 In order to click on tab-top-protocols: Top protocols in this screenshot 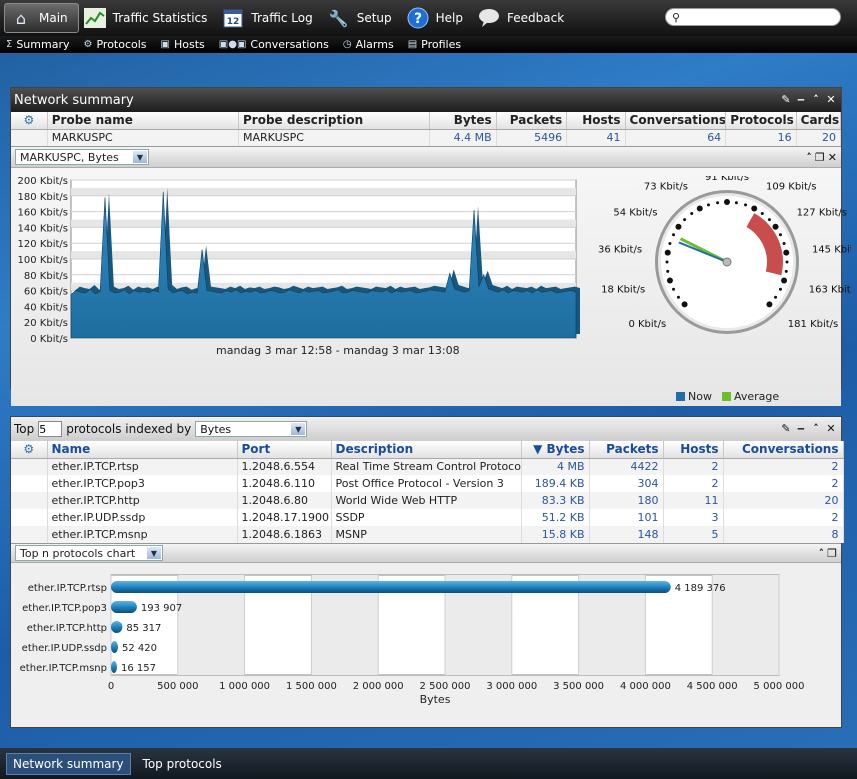, I will do `click(182, 764)`.